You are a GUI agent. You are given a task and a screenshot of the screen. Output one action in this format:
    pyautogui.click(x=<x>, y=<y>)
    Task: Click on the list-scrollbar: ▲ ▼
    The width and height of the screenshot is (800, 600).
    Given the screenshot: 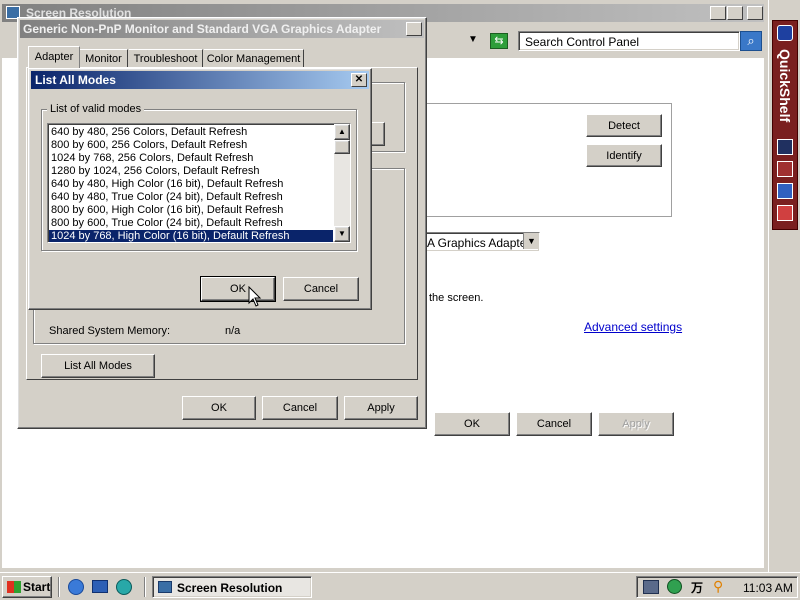 What is the action you would take?
    pyautogui.click(x=342, y=183)
    